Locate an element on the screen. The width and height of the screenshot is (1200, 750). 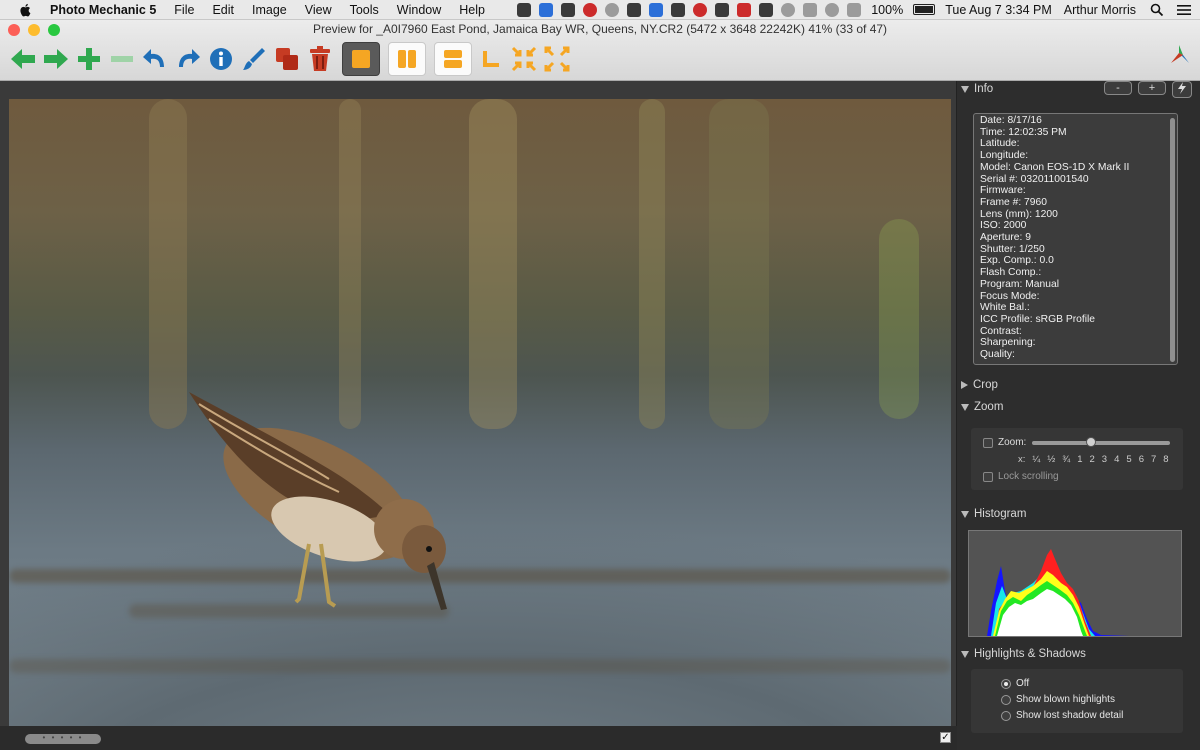
lightning-button is located at coordinates (1182, 89).